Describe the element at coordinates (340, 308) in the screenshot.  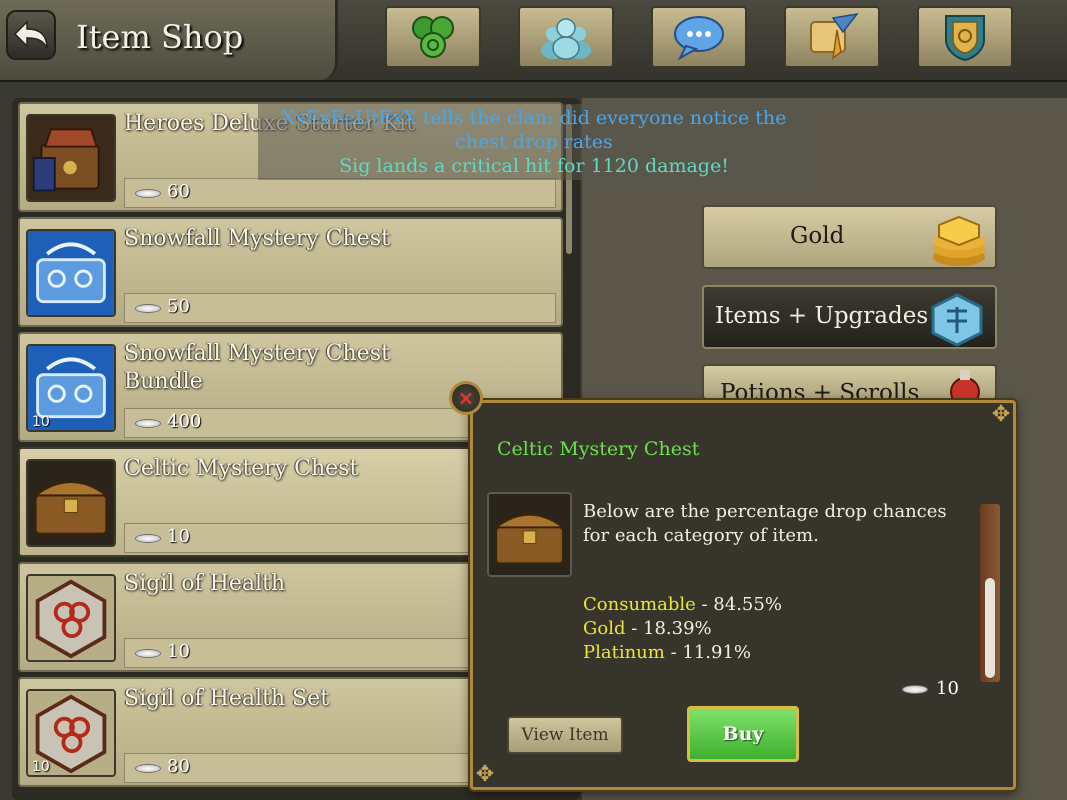
I see `item-price-bar: 50` at that location.